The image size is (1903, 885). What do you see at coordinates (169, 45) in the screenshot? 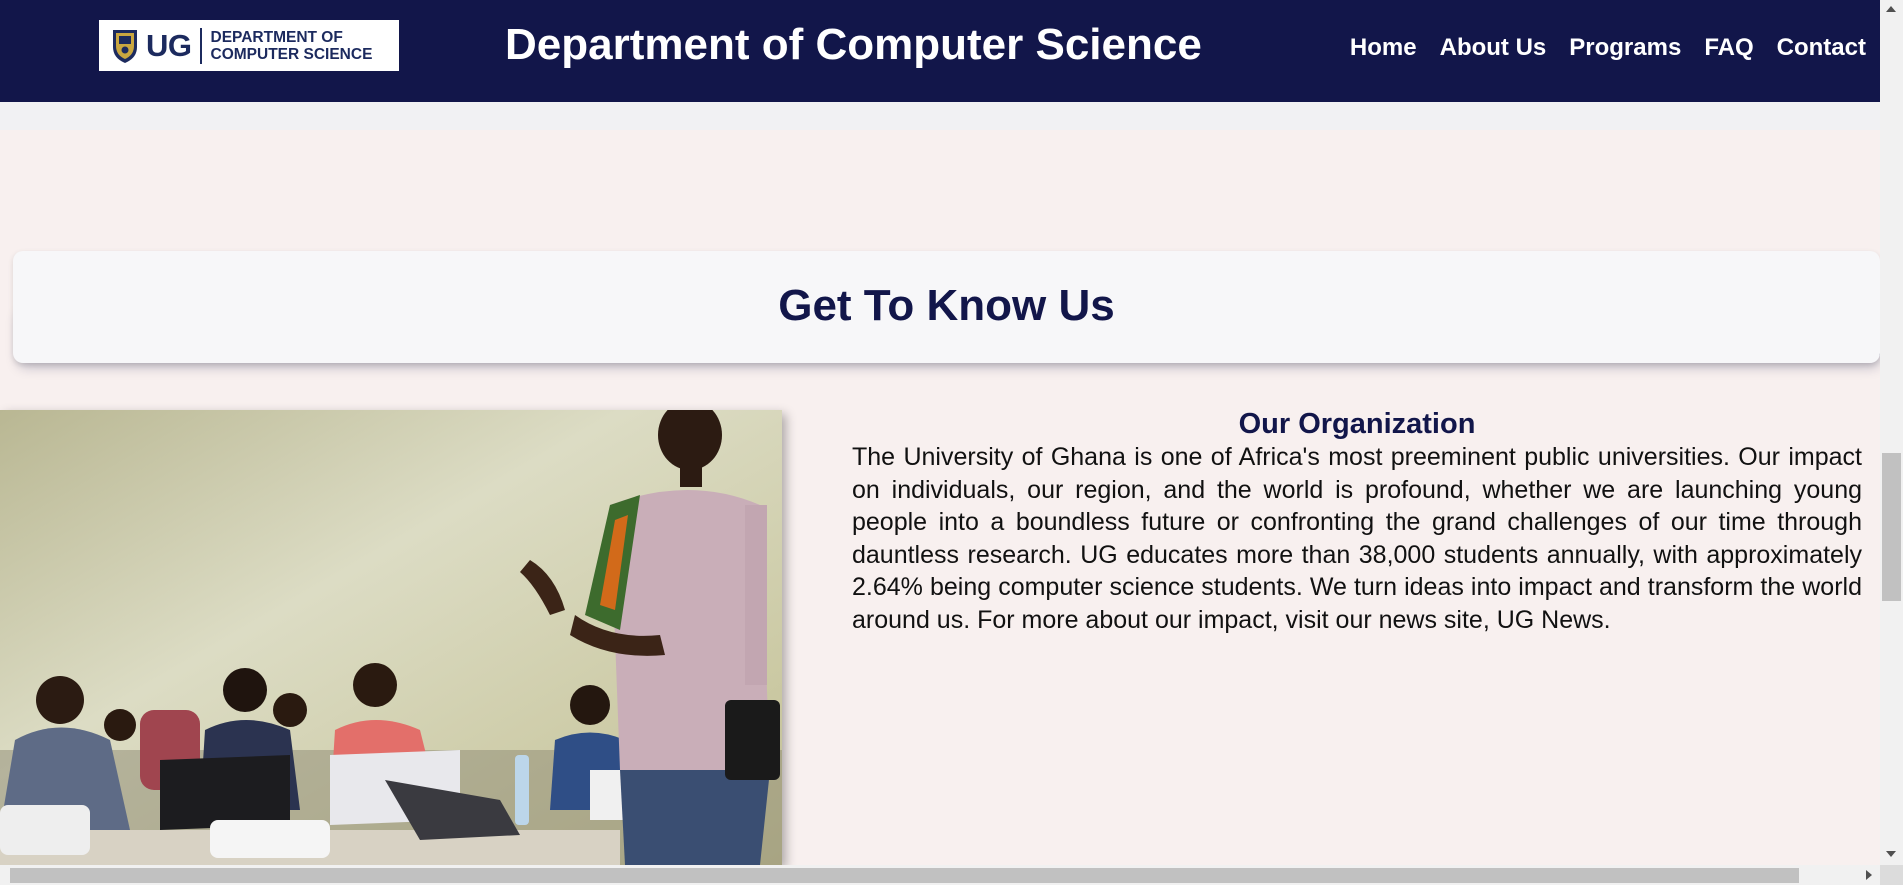
I see `logo-mark: UG` at bounding box center [169, 45].